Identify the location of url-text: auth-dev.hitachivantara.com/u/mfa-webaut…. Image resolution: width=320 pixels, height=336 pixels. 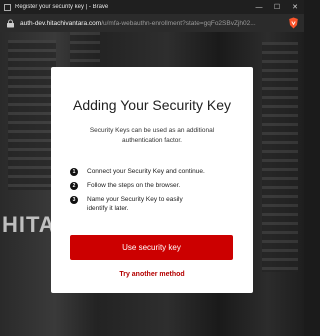
(151, 23).